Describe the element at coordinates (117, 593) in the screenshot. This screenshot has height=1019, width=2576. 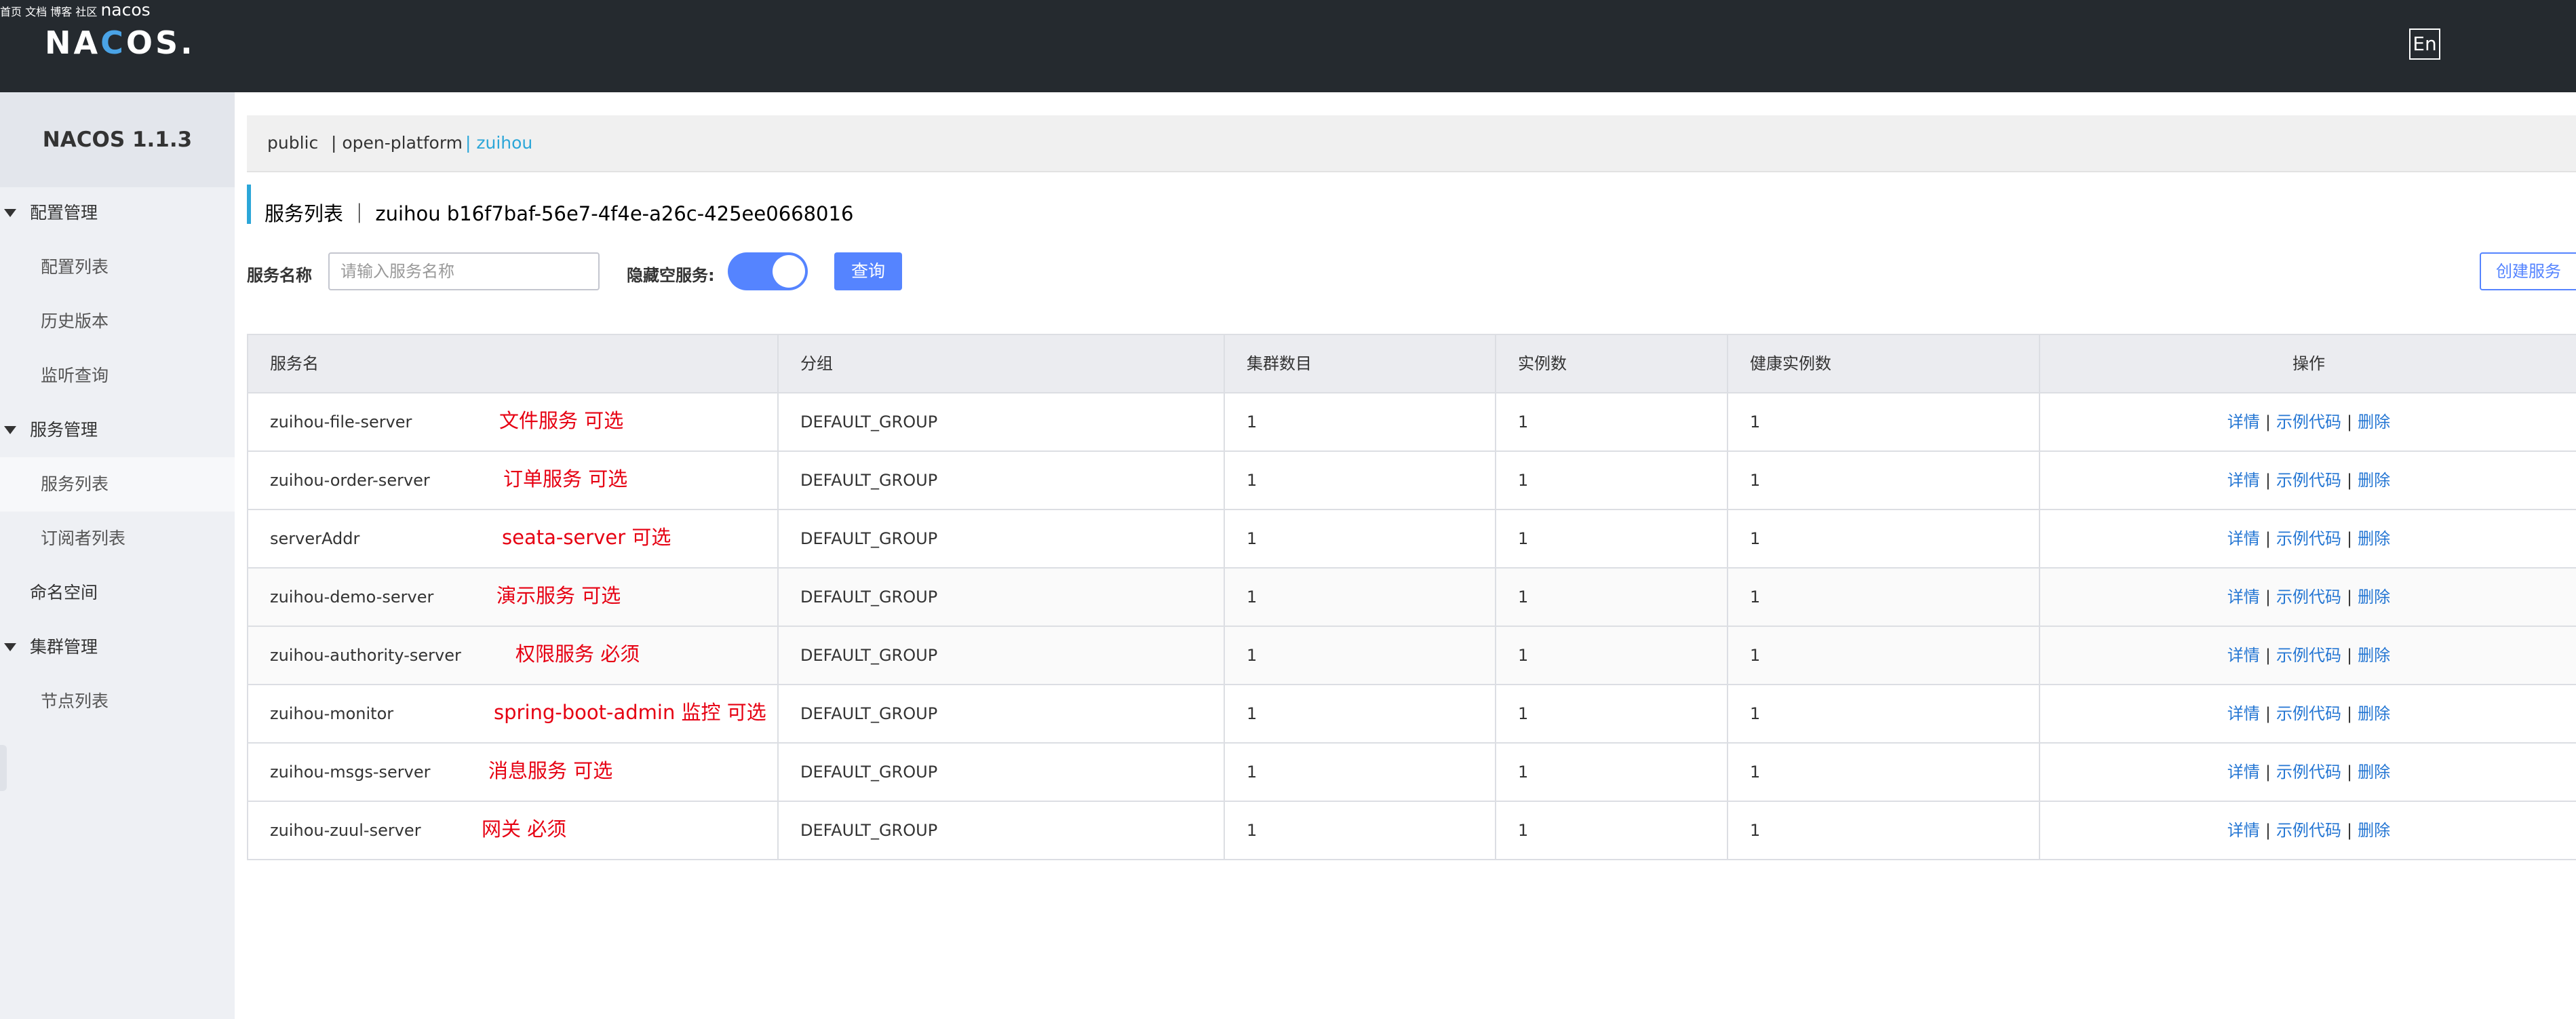
I see `sidebar-item: 命名空间` at that location.